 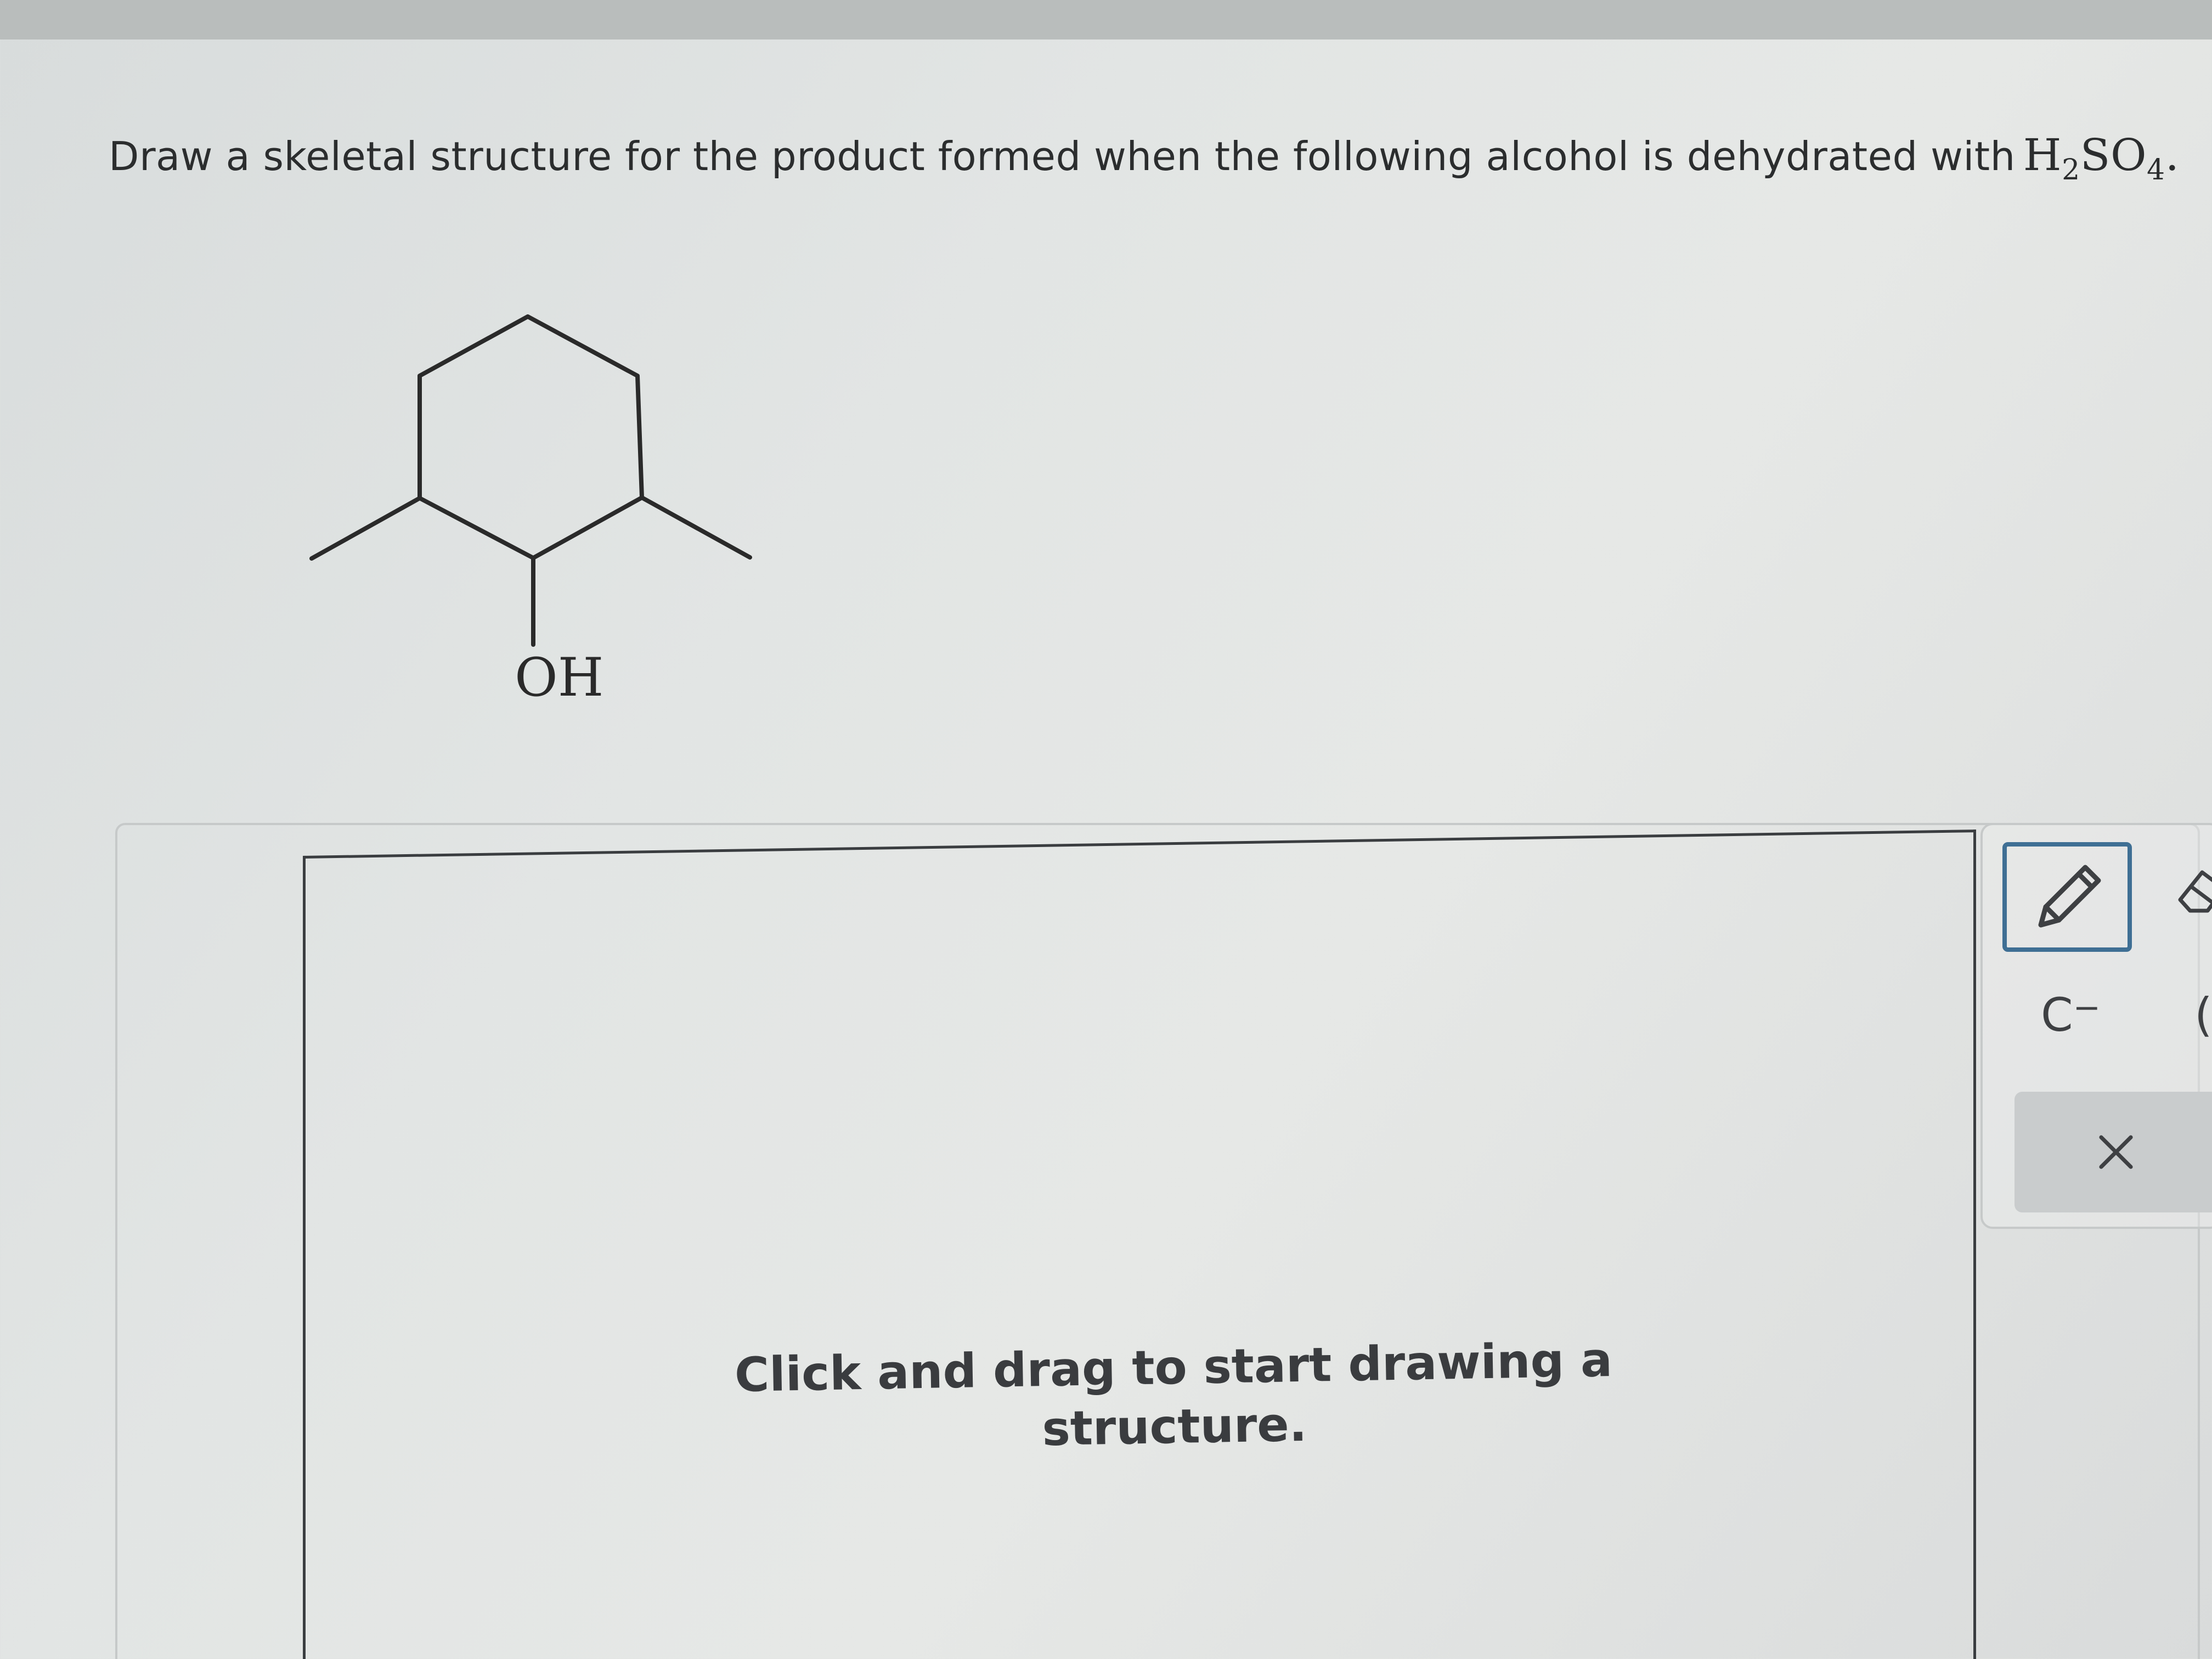 What do you see at coordinates (2057, 1015) in the screenshot?
I see `carbanion-label: C` at bounding box center [2057, 1015].